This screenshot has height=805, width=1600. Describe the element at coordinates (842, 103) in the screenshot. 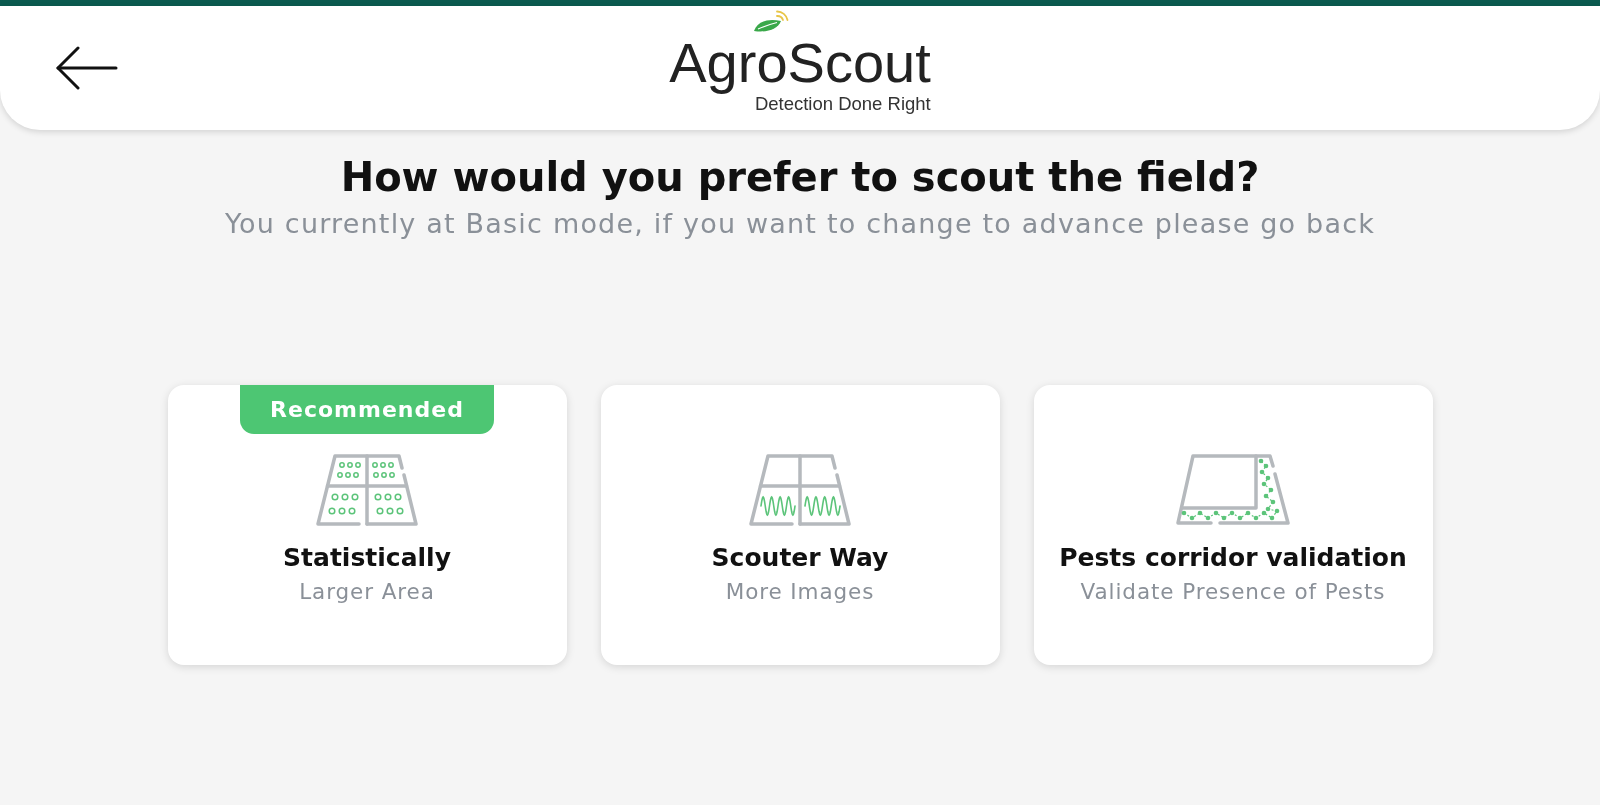

I see `logo-tagline: Detection Done Right` at that location.